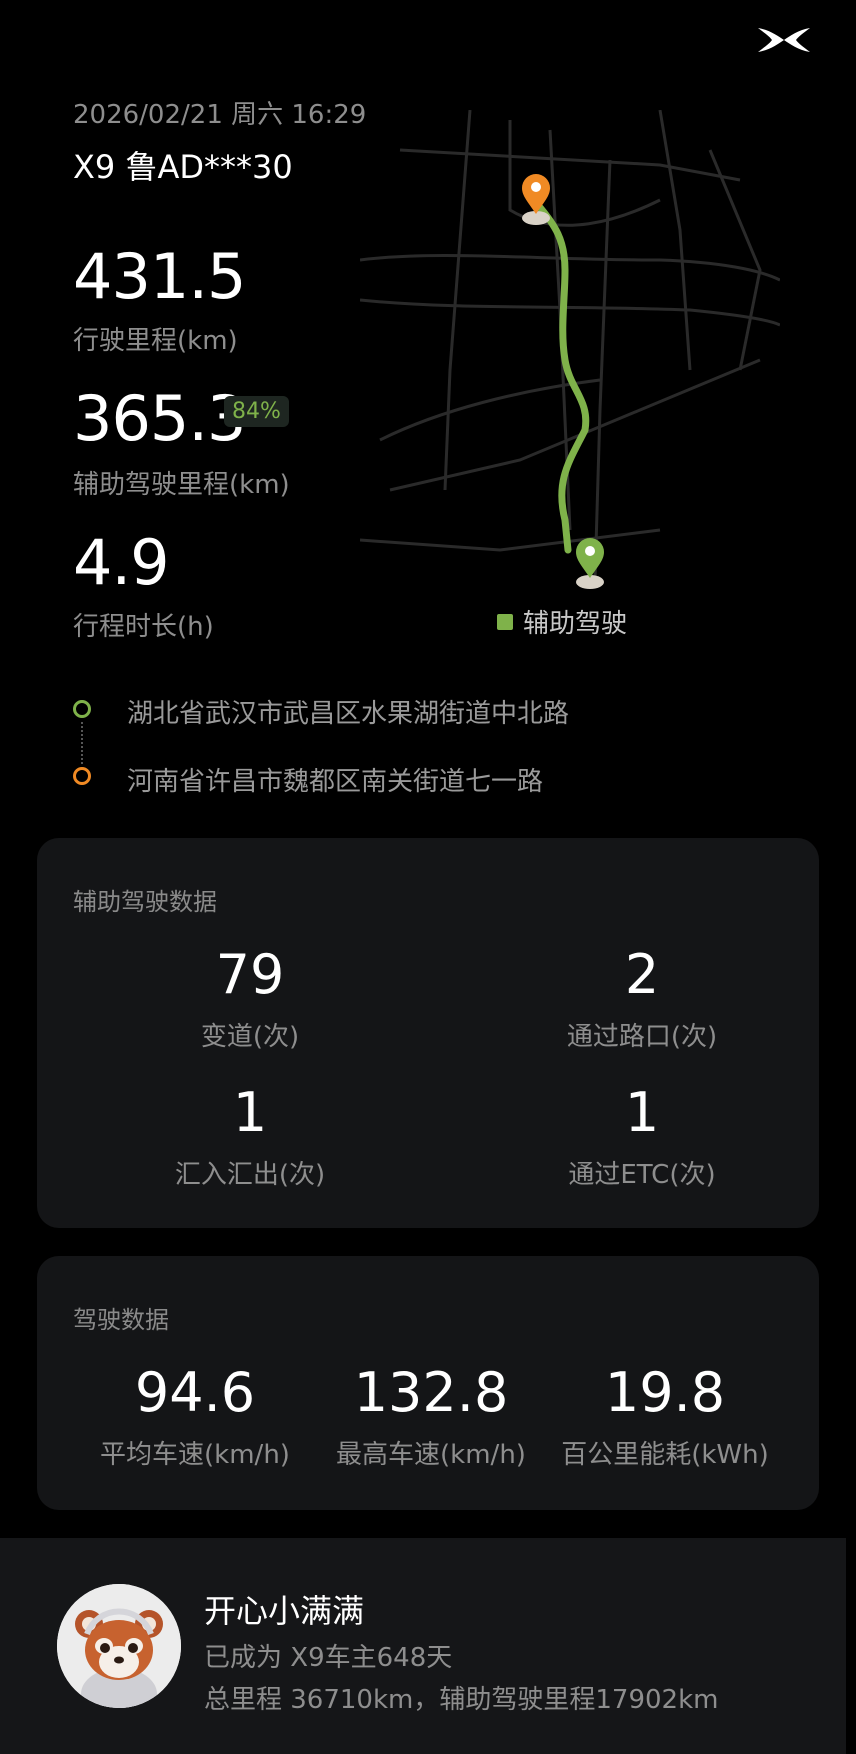 The height and width of the screenshot is (1754, 856). I want to click on avatar, so click(119, 1646).